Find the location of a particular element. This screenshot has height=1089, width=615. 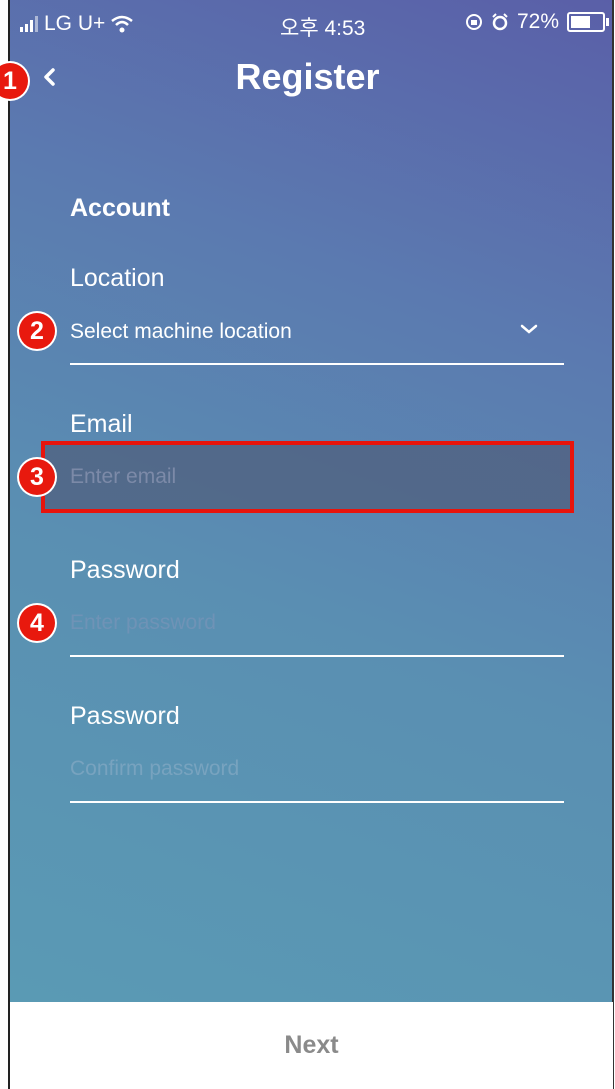

section-title-account: Account is located at coordinates (120, 208).